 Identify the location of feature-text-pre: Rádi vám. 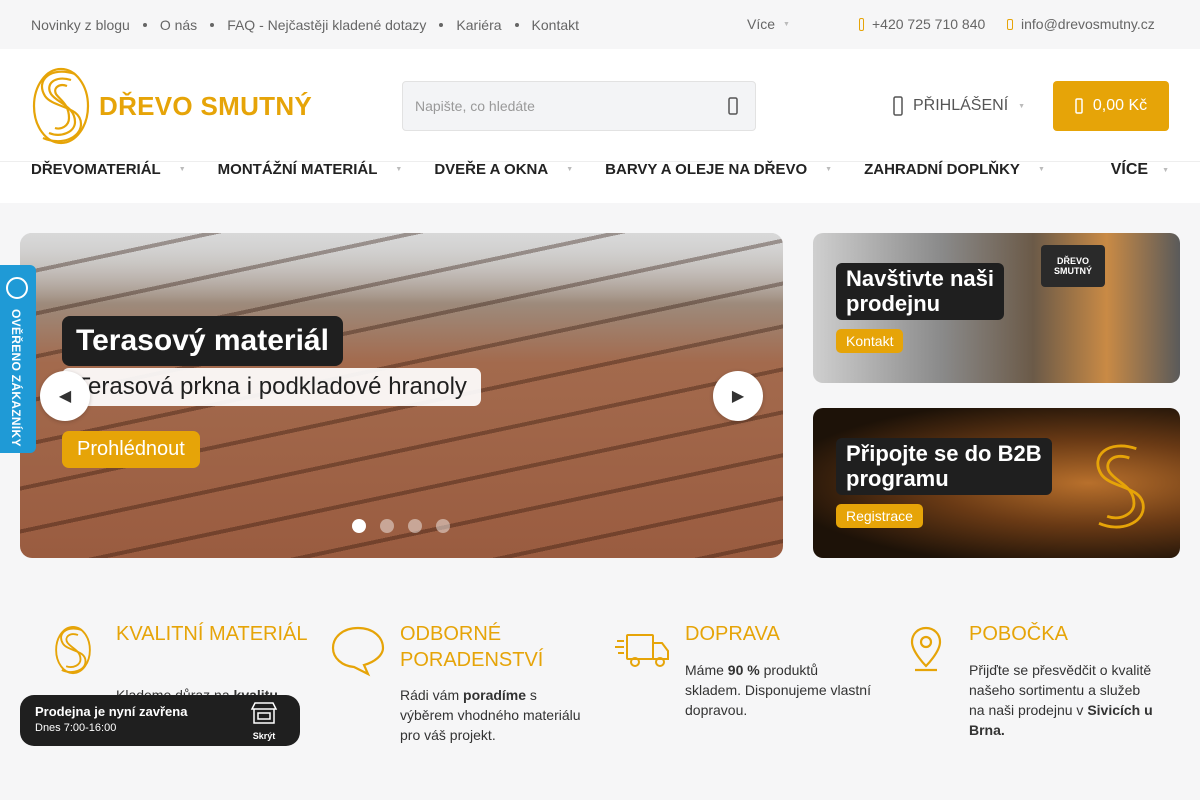
(432, 695).